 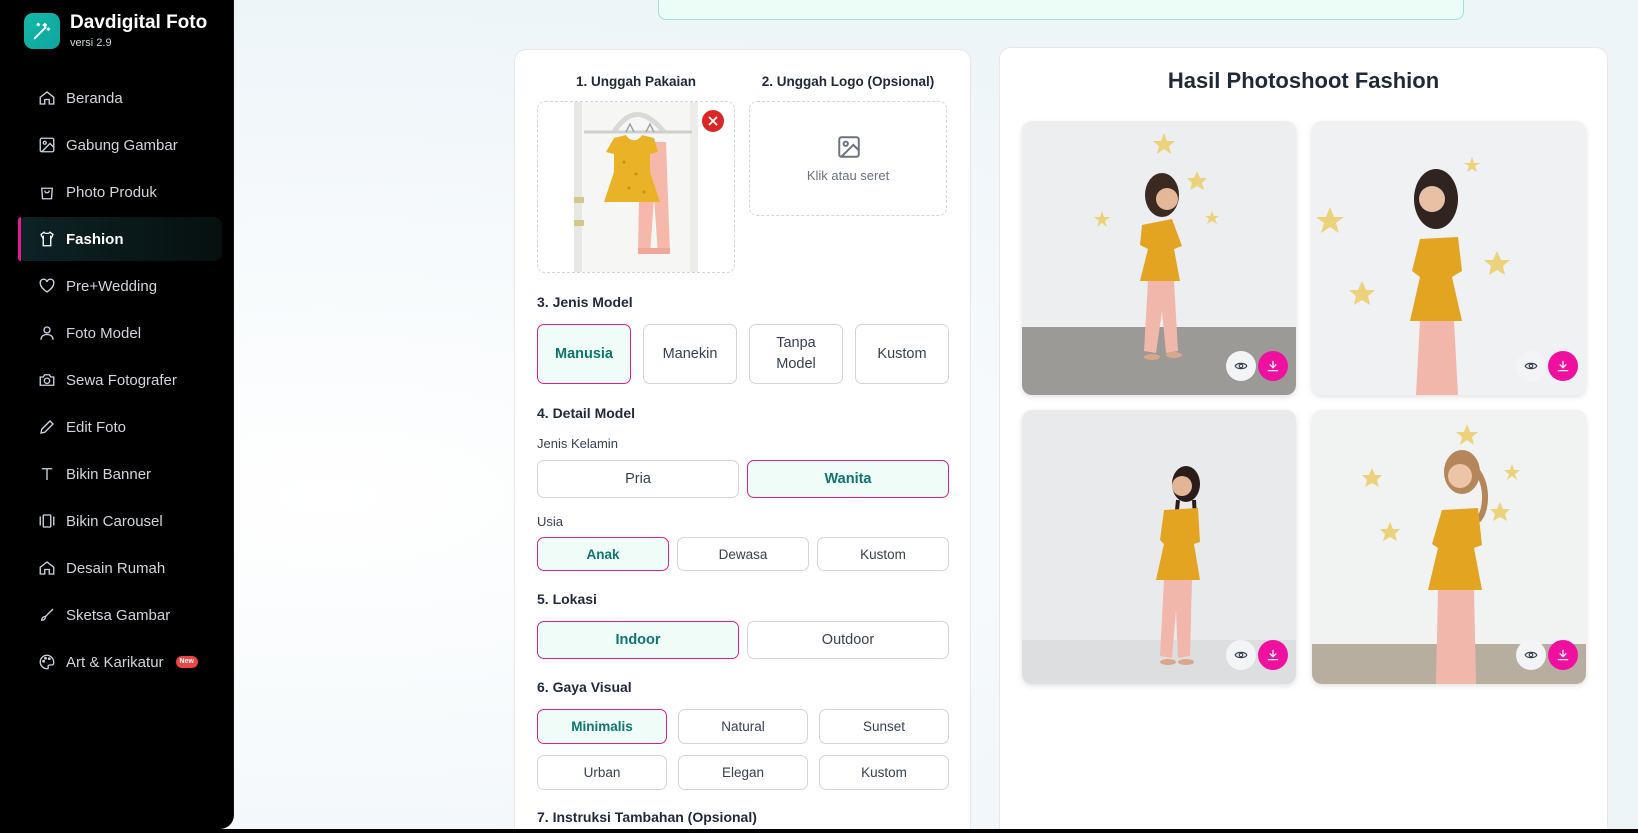 What do you see at coordinates (848, 175) in the screenshot?
I see `upload-logo-hint: Klik atau seret` at bounding box center [848, 175].